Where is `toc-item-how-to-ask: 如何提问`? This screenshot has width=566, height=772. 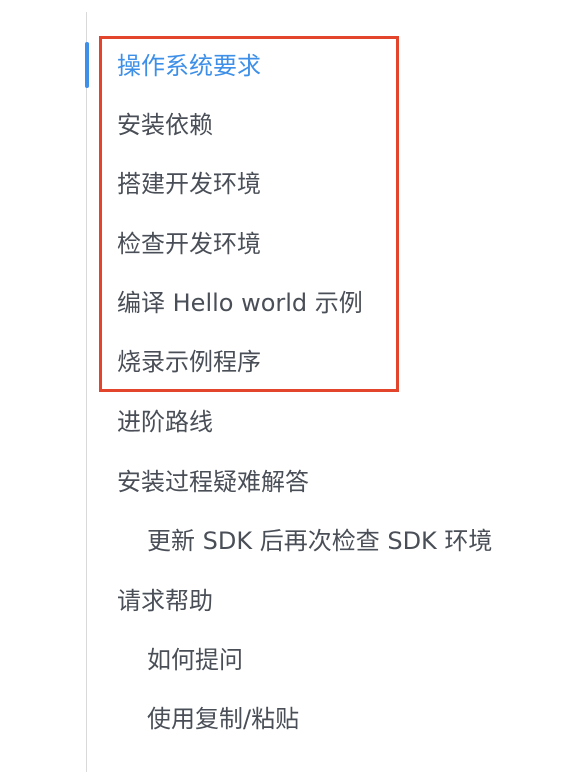 toc-item-how-to-ask: 如何提问 is located at coordinates (195, 660).